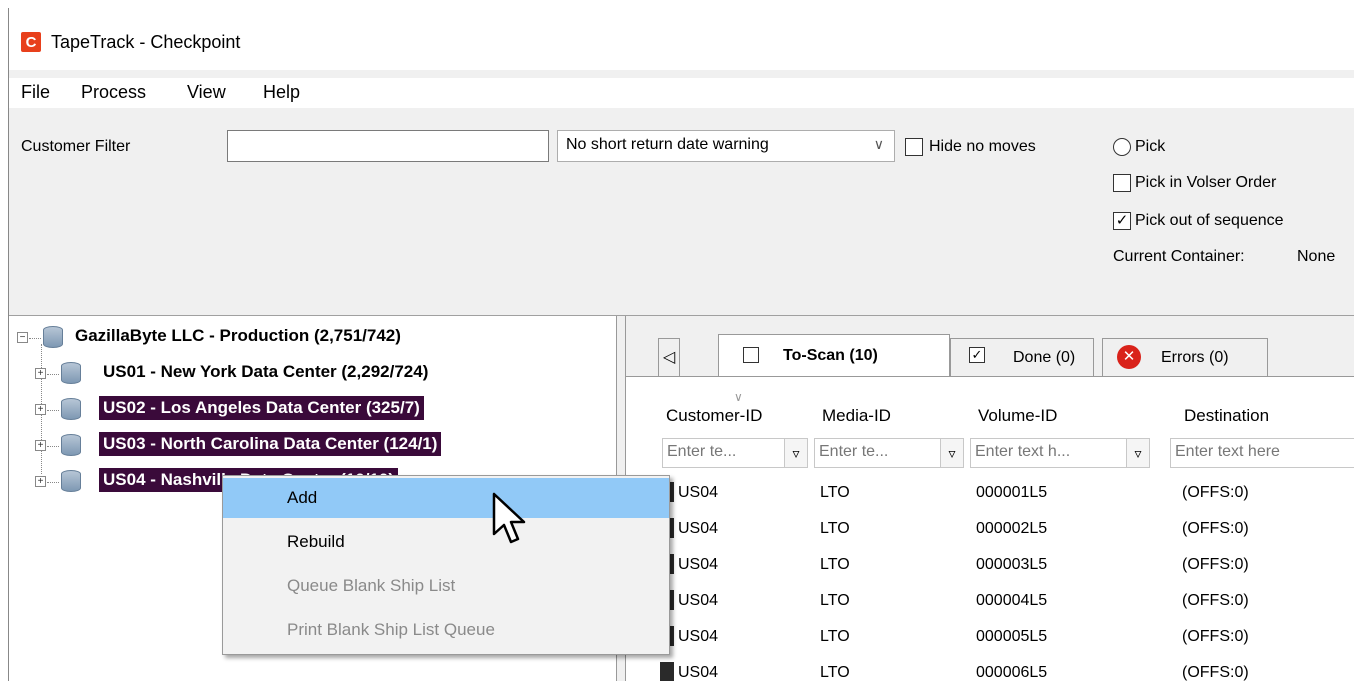  I want to click on cell-volume-id: 000004L5, so click(1012, 600).